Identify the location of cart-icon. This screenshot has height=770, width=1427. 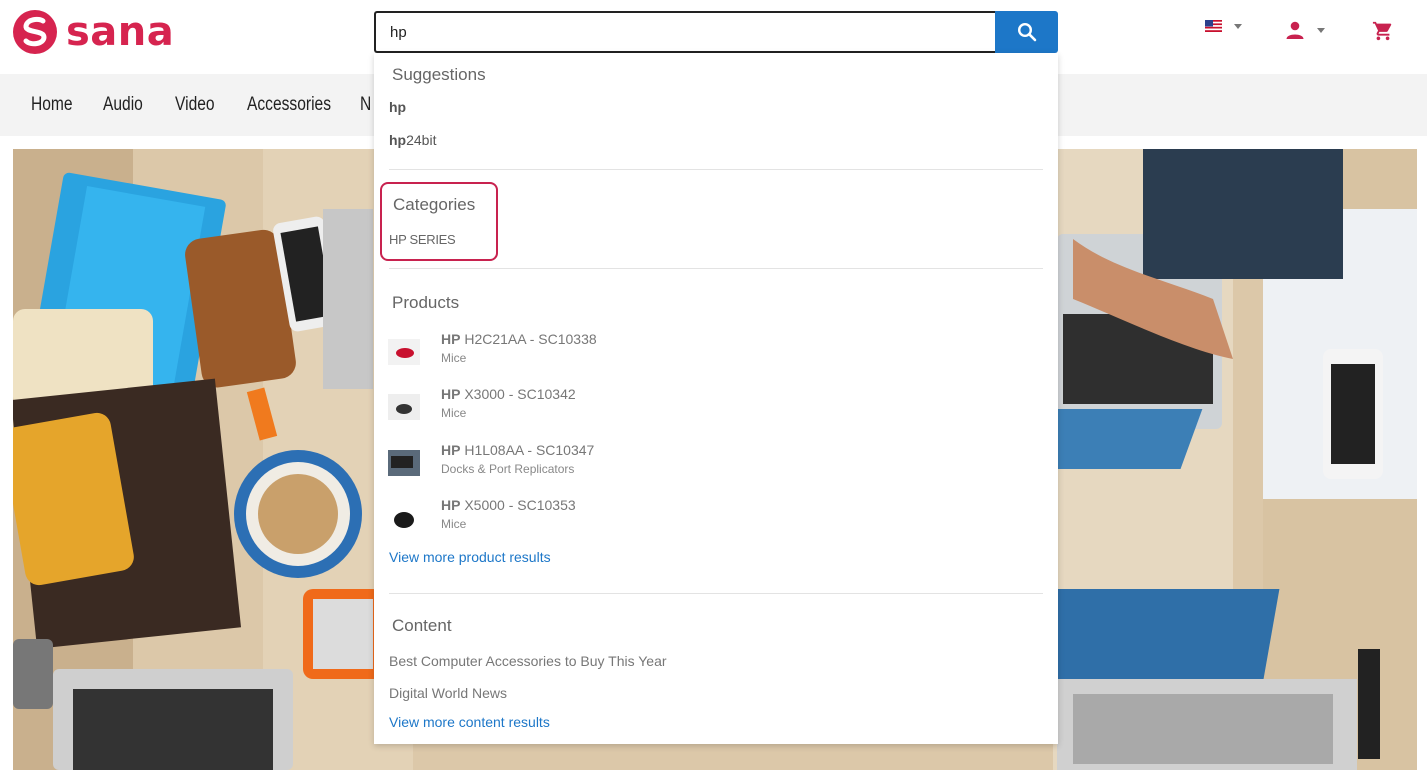
(1382, 31).